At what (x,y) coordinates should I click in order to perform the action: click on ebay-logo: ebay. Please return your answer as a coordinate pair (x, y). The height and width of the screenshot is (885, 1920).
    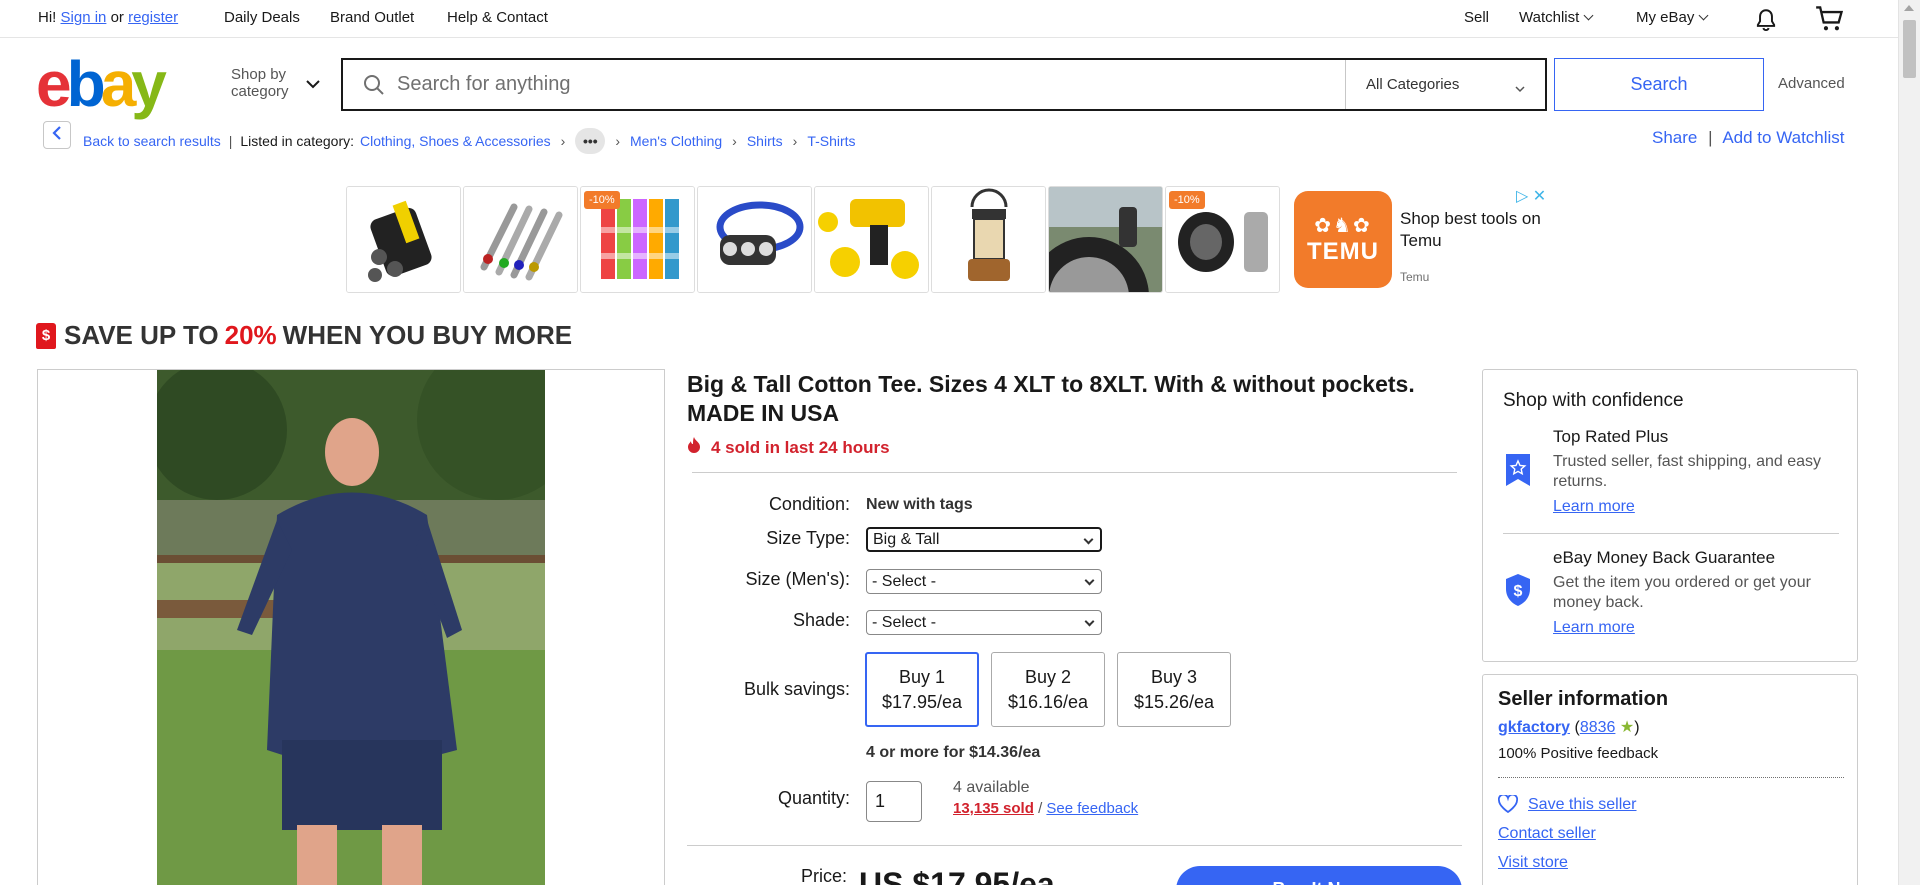
    Looking at the image, I should click on (101, 84).